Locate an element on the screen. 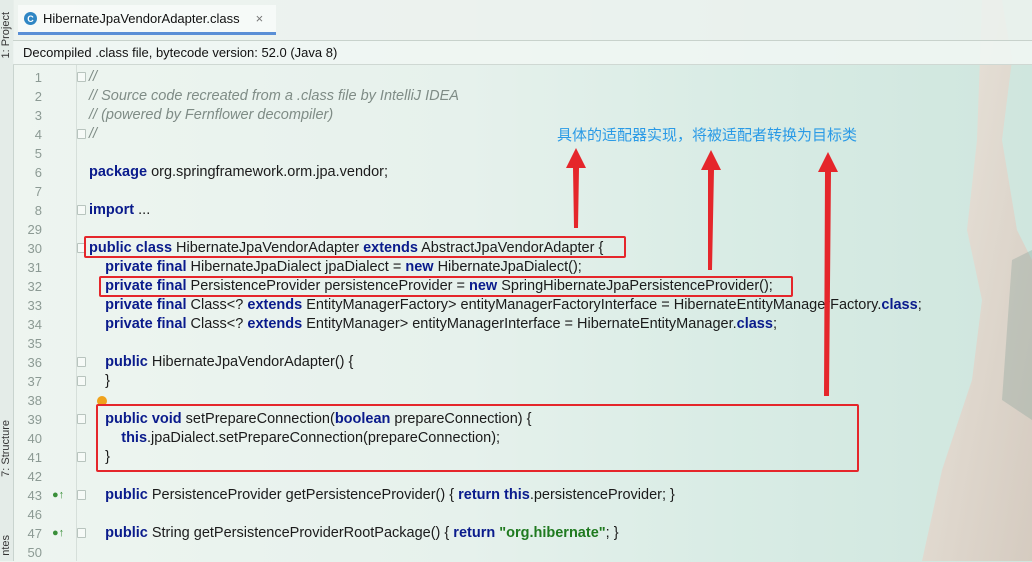 The height and width of the screenshot is (562, 1032). arrow-to-method is located at coordinates (828, 274).